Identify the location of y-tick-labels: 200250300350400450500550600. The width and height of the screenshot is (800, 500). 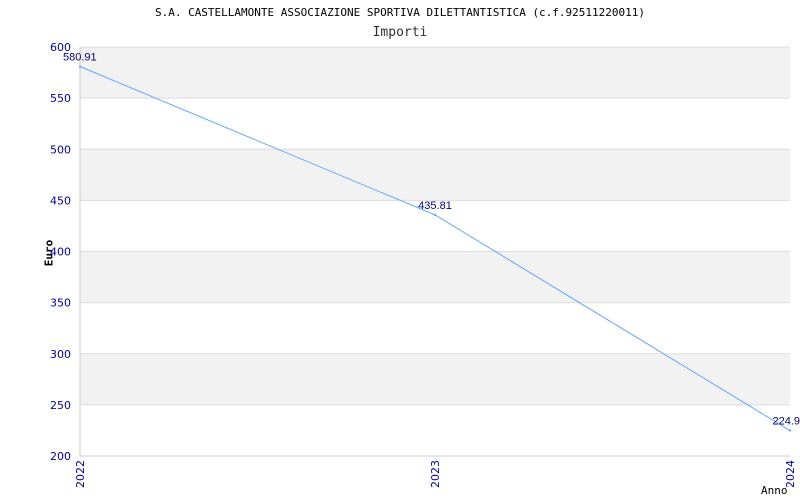
(60, 252).